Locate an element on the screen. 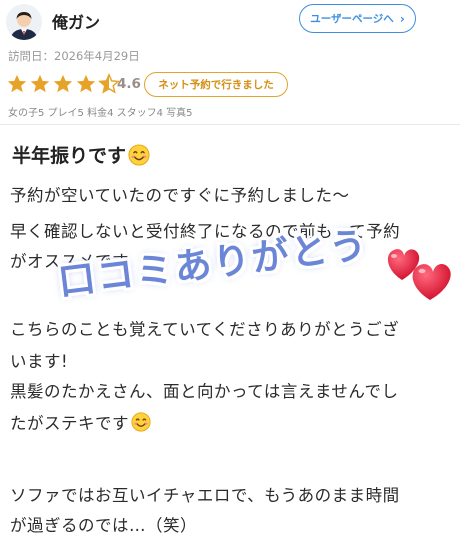 The height and width of the screenshot is (540, 460). username: 俺ガン is located at coordinates (76, 21).